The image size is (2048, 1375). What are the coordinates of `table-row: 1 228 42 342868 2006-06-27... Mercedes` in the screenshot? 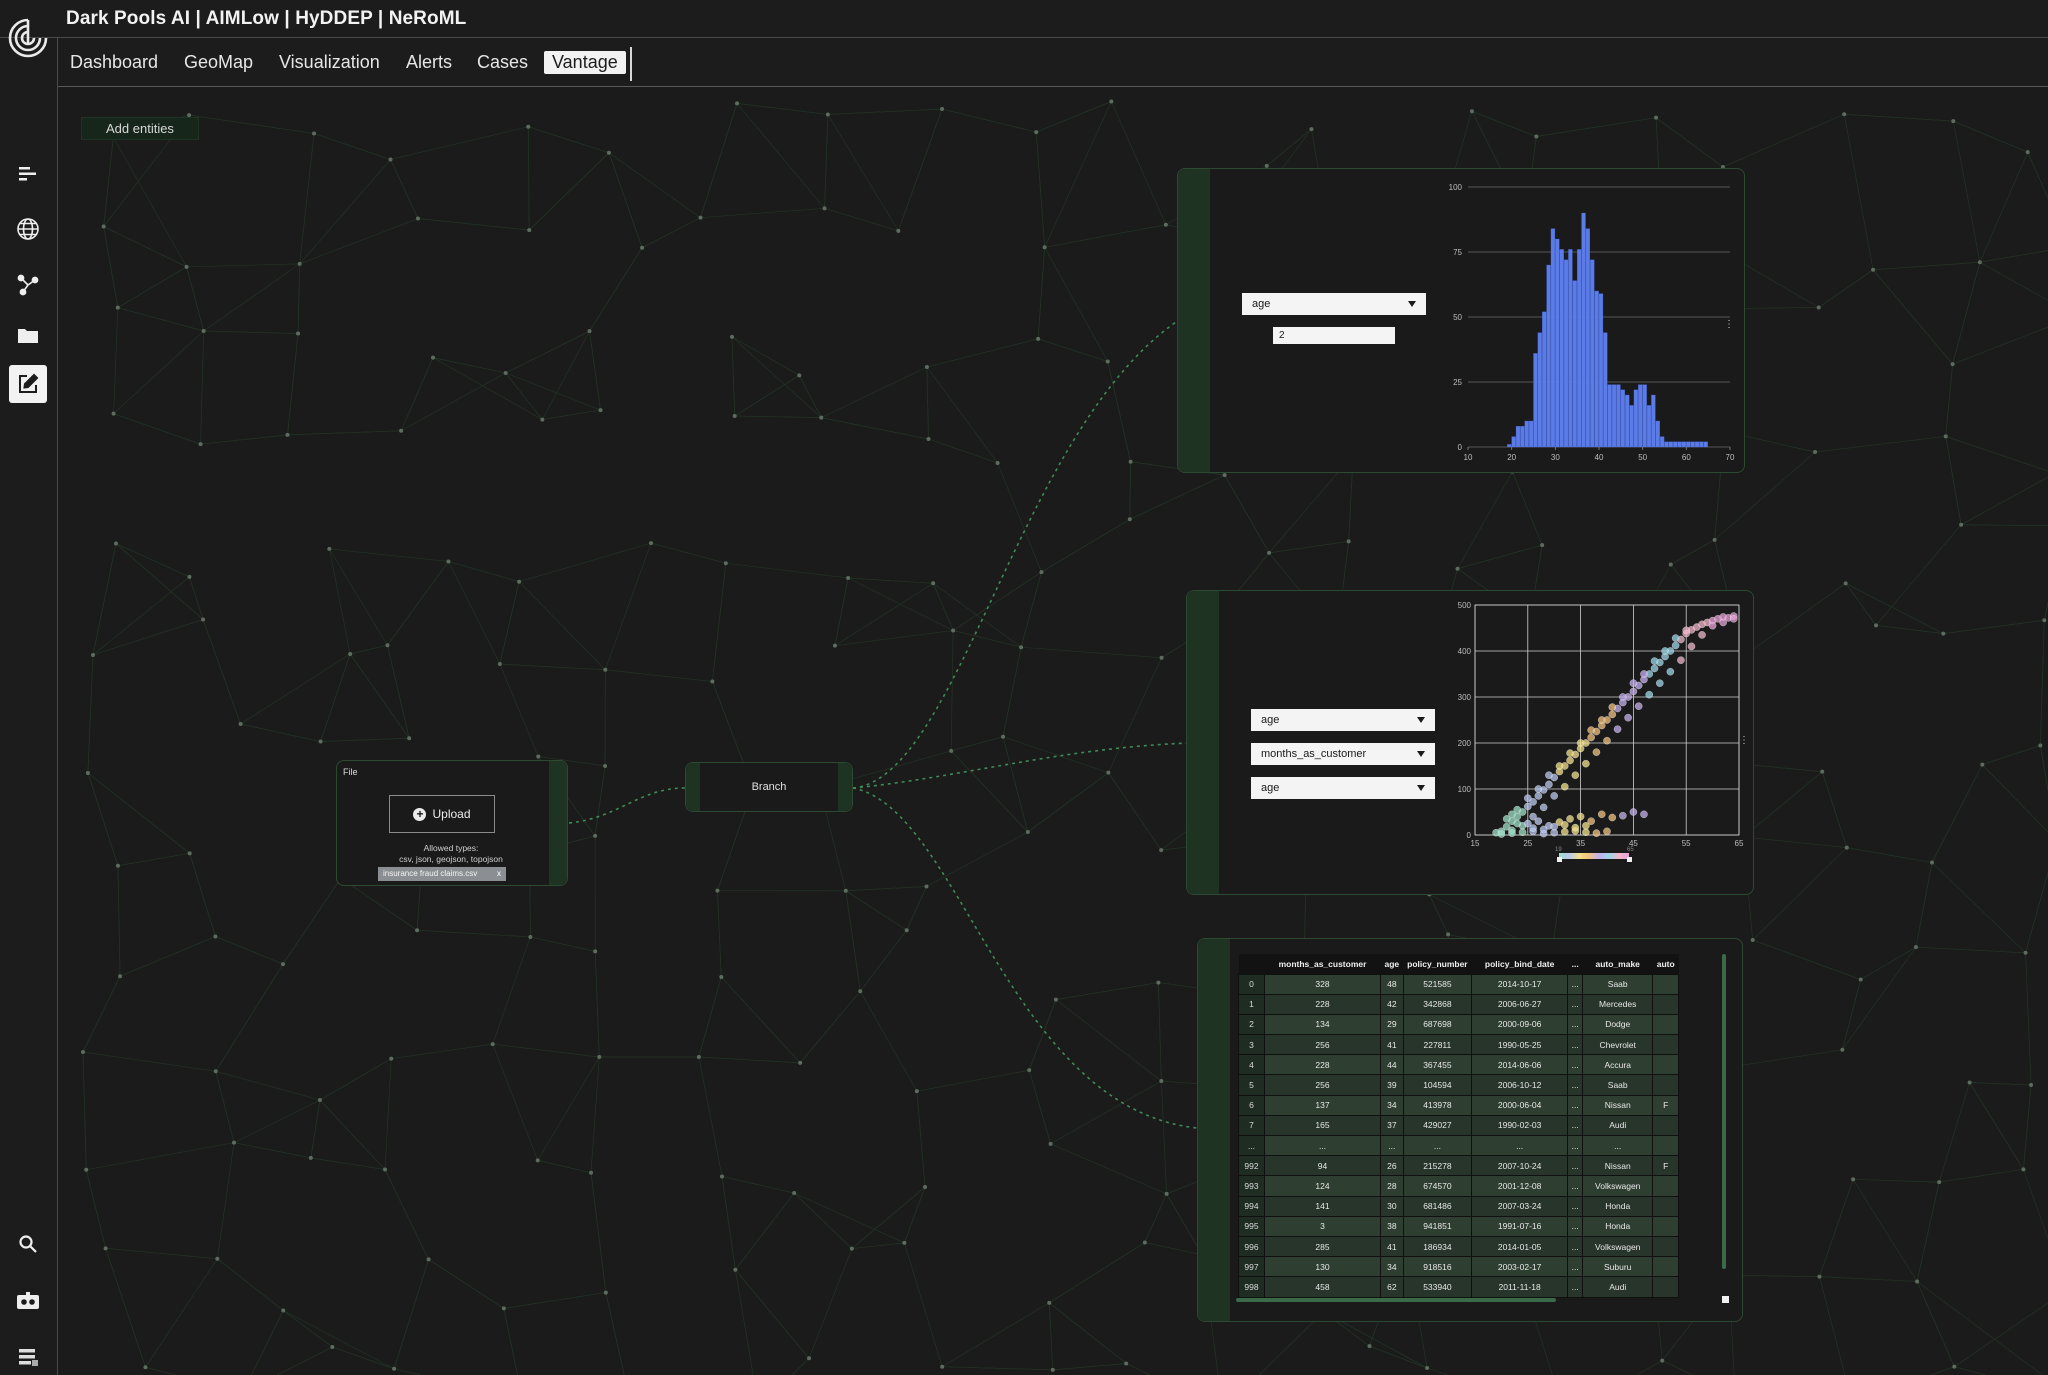 It's located at (1459, 1004).